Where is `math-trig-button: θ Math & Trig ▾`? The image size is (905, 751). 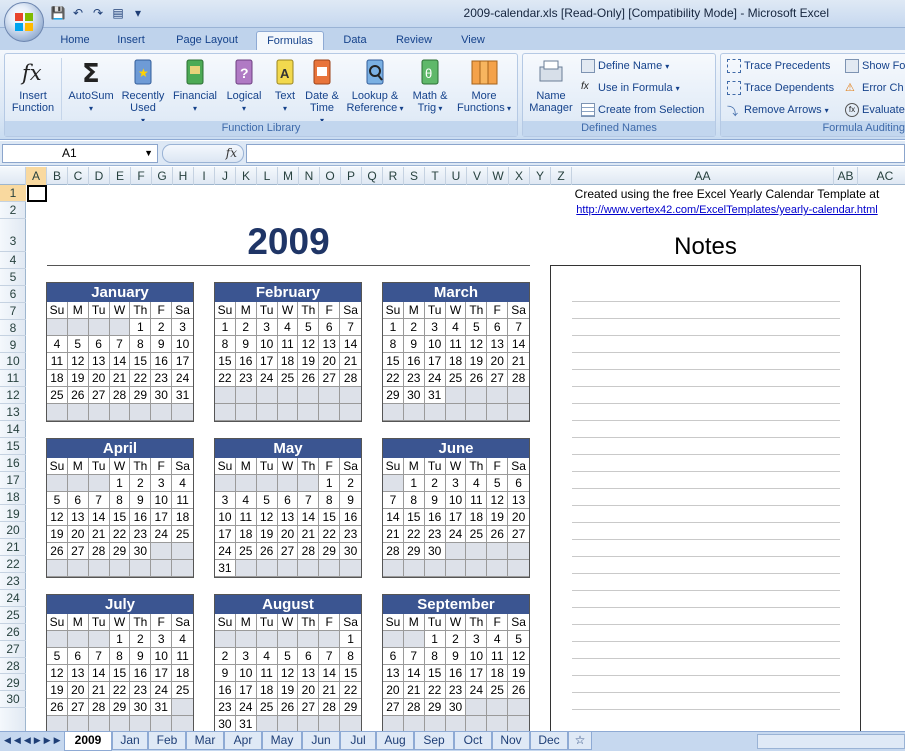
math-trig-button: θ Math & Trig ▾ is located at coordinates (430, 86).